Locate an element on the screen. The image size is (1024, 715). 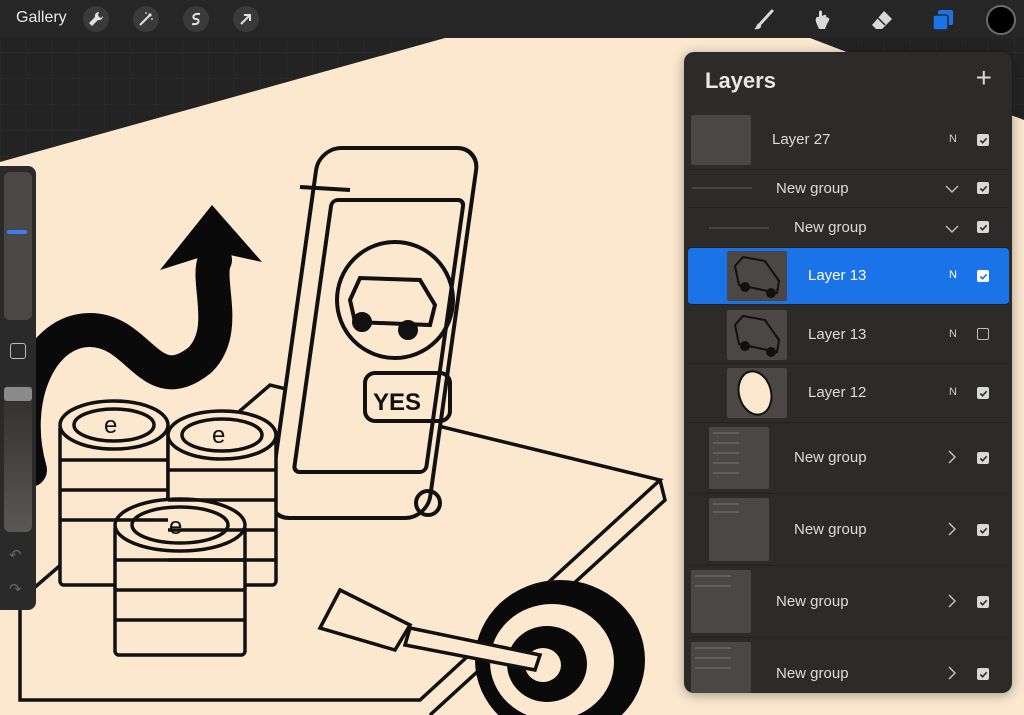
transform-arrow-icon is located at coordinates (246, 19).